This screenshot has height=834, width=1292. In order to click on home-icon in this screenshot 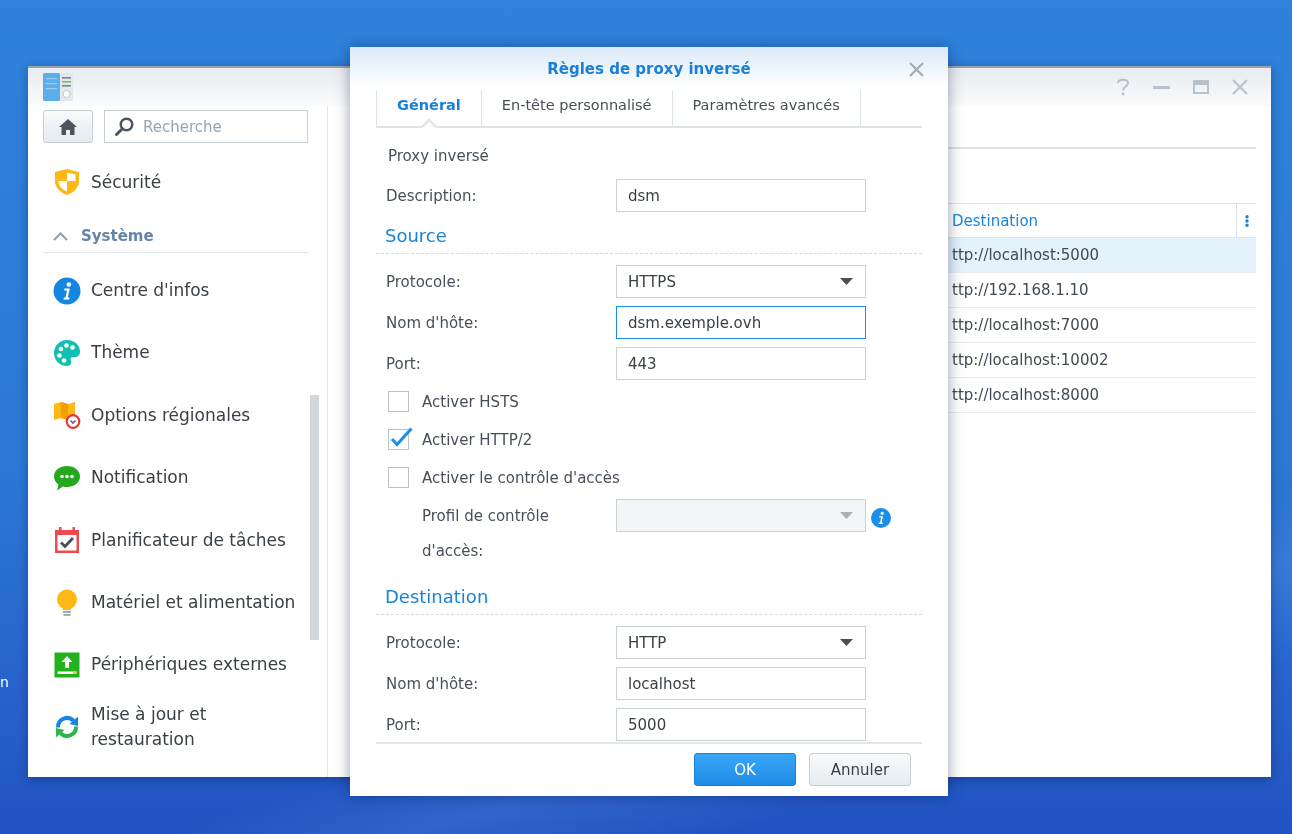, I will do `click(68, 126)`.